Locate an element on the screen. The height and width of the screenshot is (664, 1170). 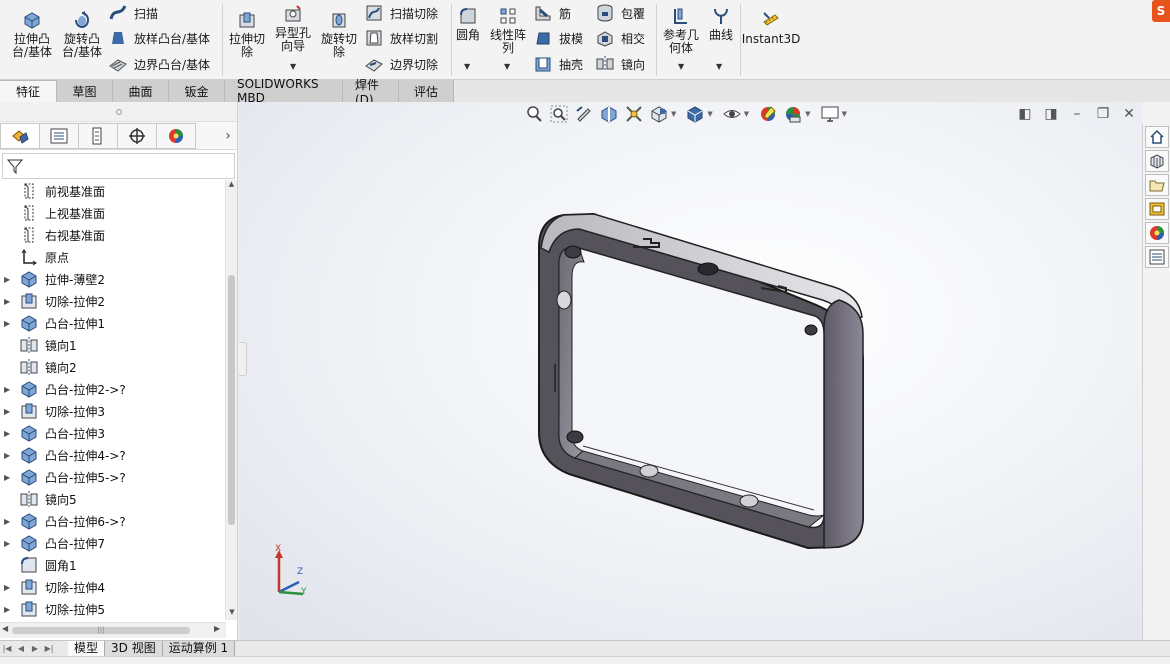
reference-geometry-dropdown-icon: ▼ is located at coordinates (681, 66).